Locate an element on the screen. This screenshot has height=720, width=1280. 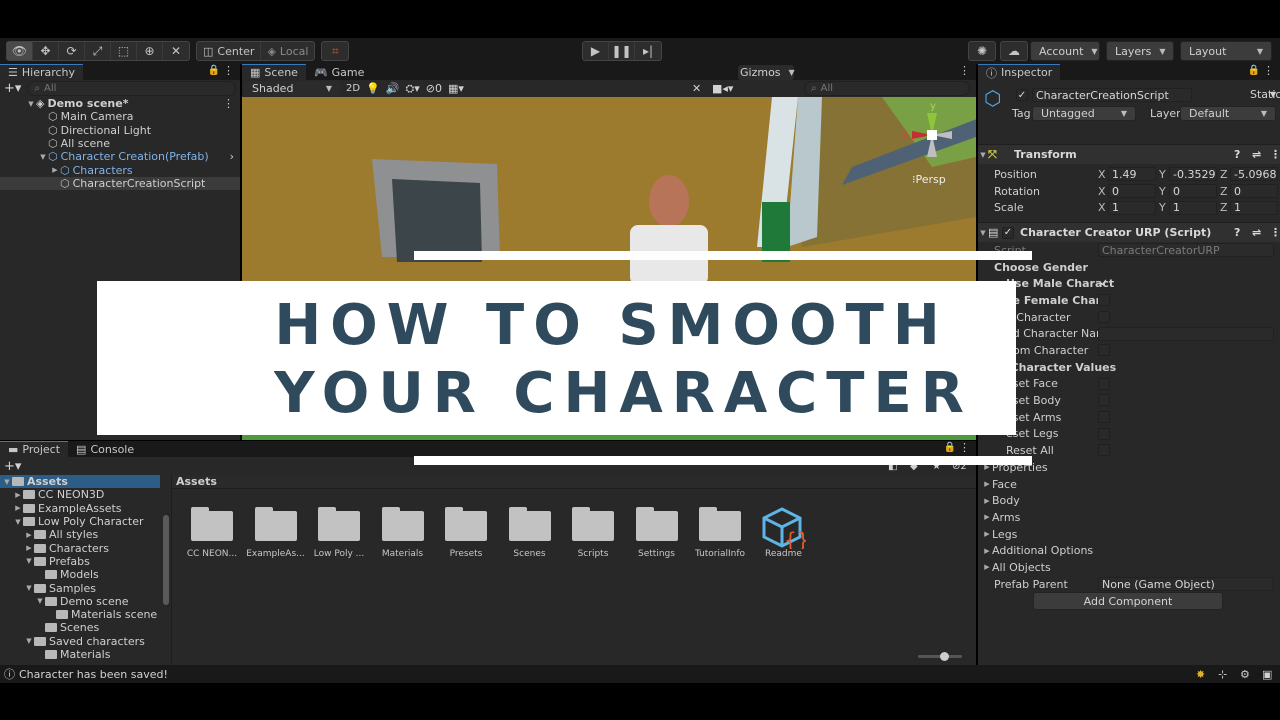
rotate-tool-icon: ⟳ is located at coordinates (72, 51).